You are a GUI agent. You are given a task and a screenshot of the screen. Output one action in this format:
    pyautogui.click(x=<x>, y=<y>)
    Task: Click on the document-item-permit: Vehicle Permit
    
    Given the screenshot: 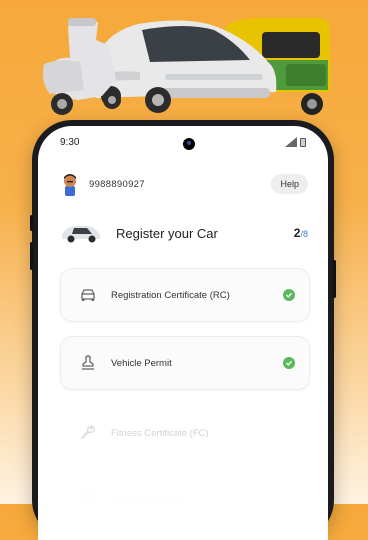 What is the action you would take?
    pyautogui.click(x=185, y=363)
    